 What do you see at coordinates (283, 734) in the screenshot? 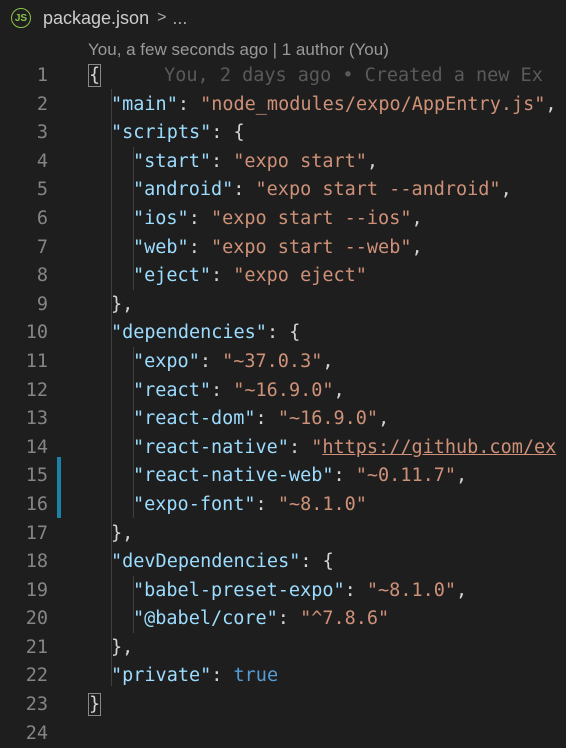
I see `code-line: 24` at bounding box center [283, 734].